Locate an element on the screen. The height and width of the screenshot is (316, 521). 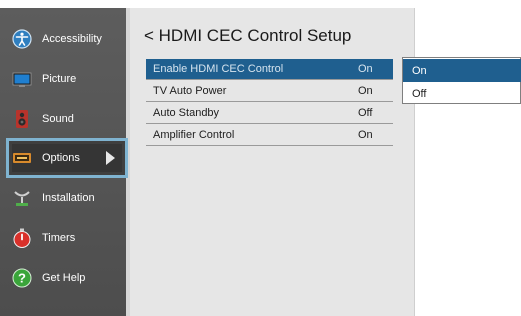
setting-label: TV Auto Power is located at coordinates (190, 91).